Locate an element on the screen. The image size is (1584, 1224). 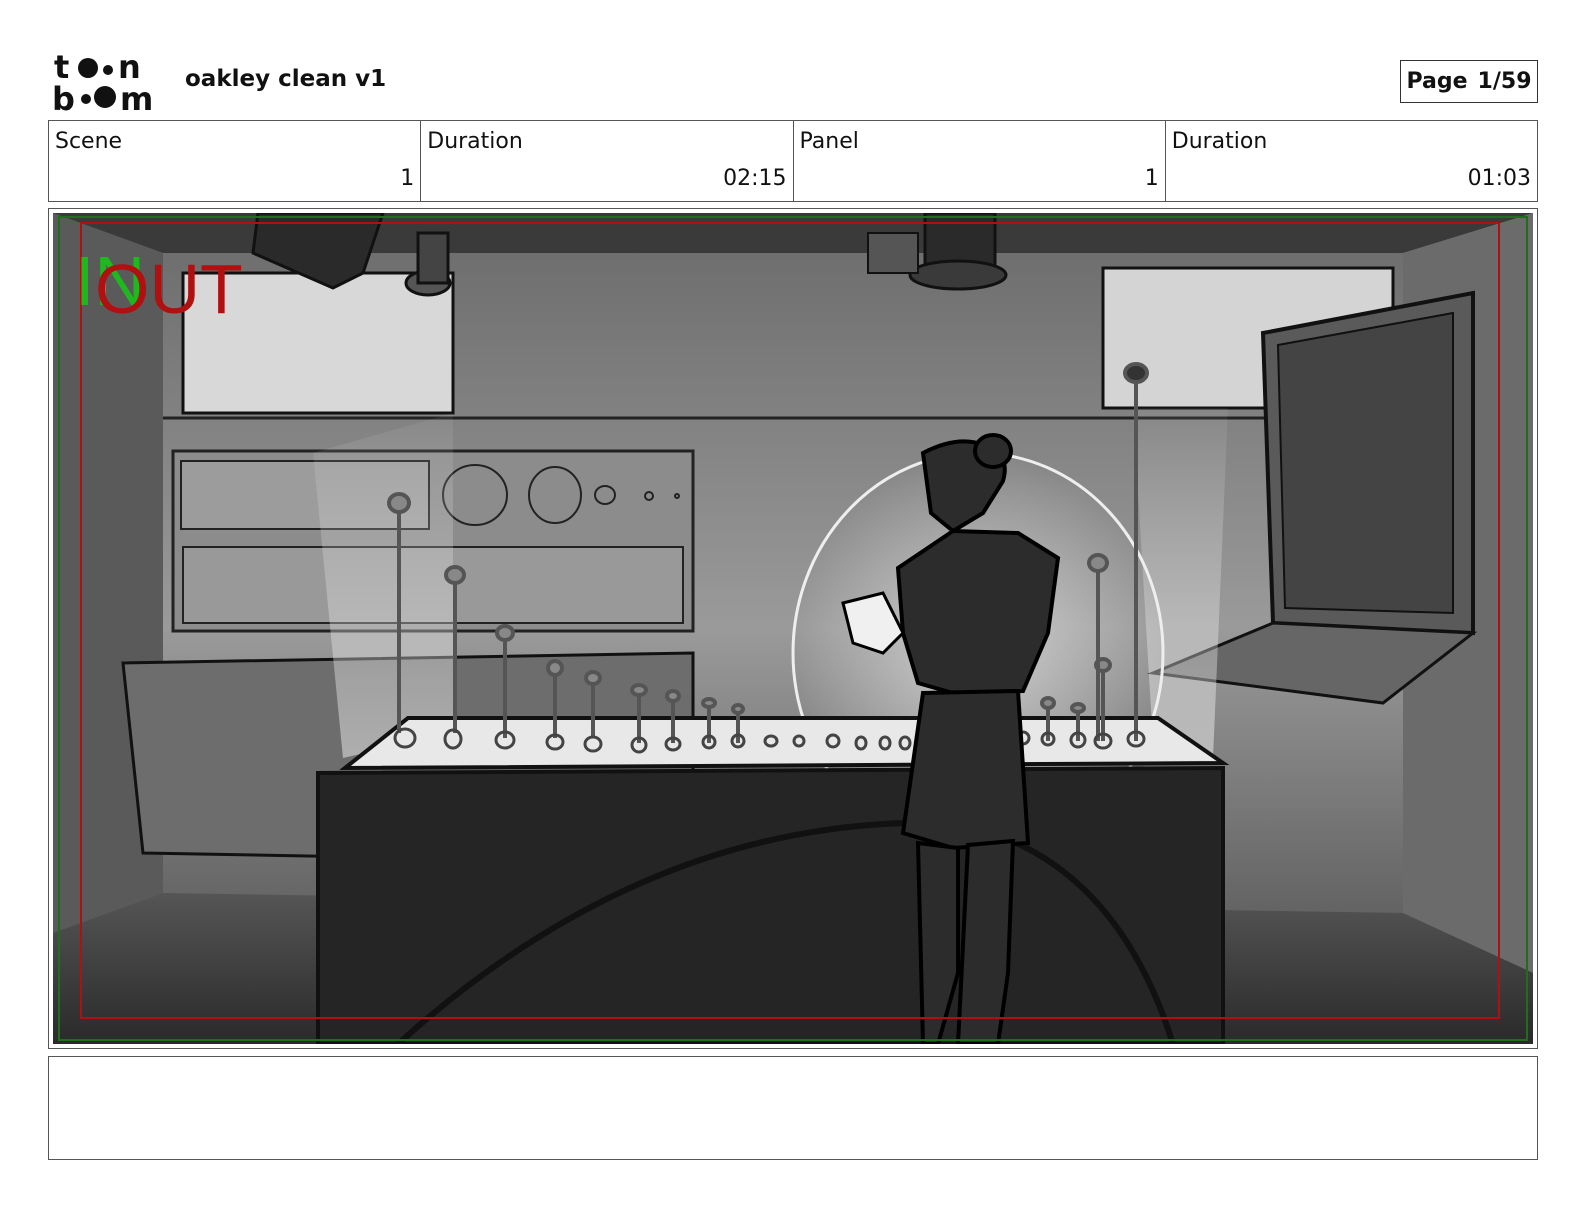
svg-text: b is located at coordinates (63, 96).